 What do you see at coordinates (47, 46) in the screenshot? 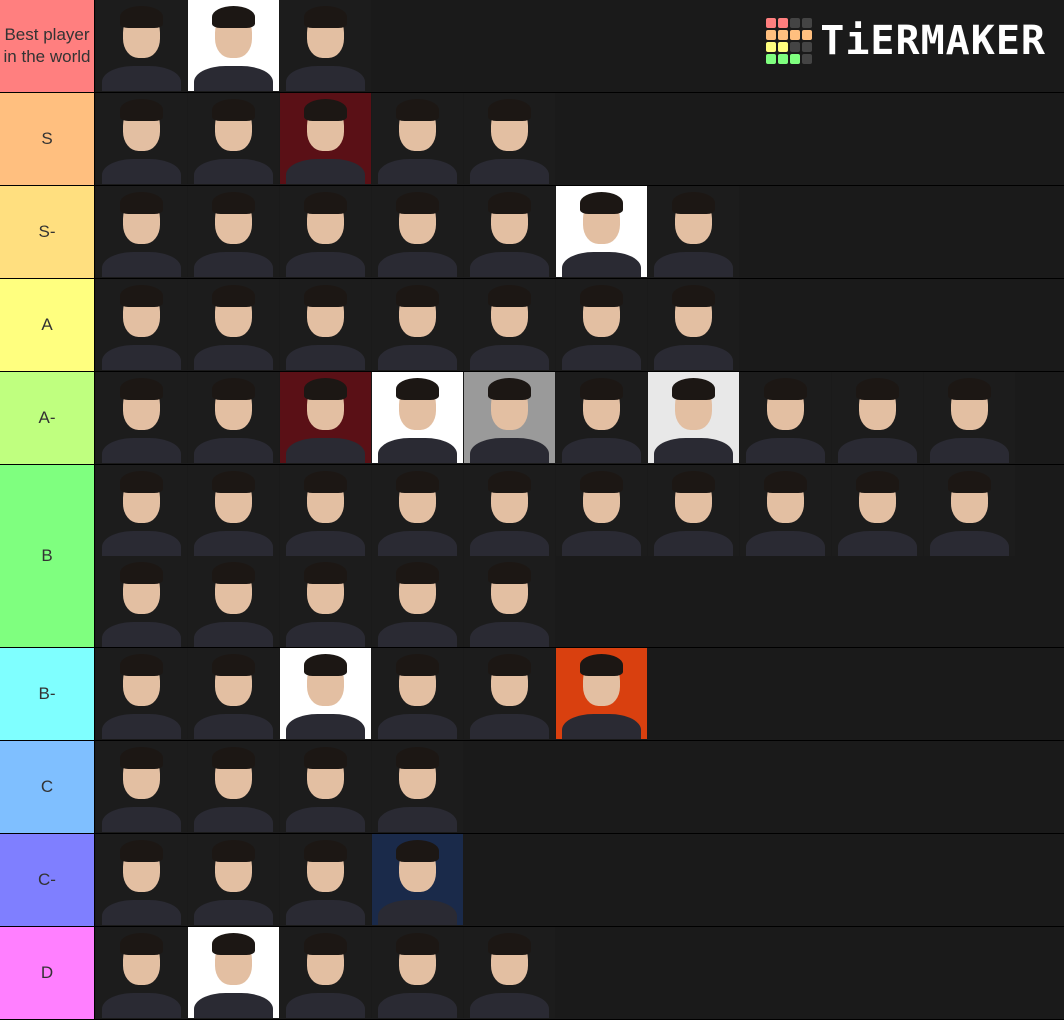
I see `tier-label: Best player in the world` at bounding box center [47, 46].